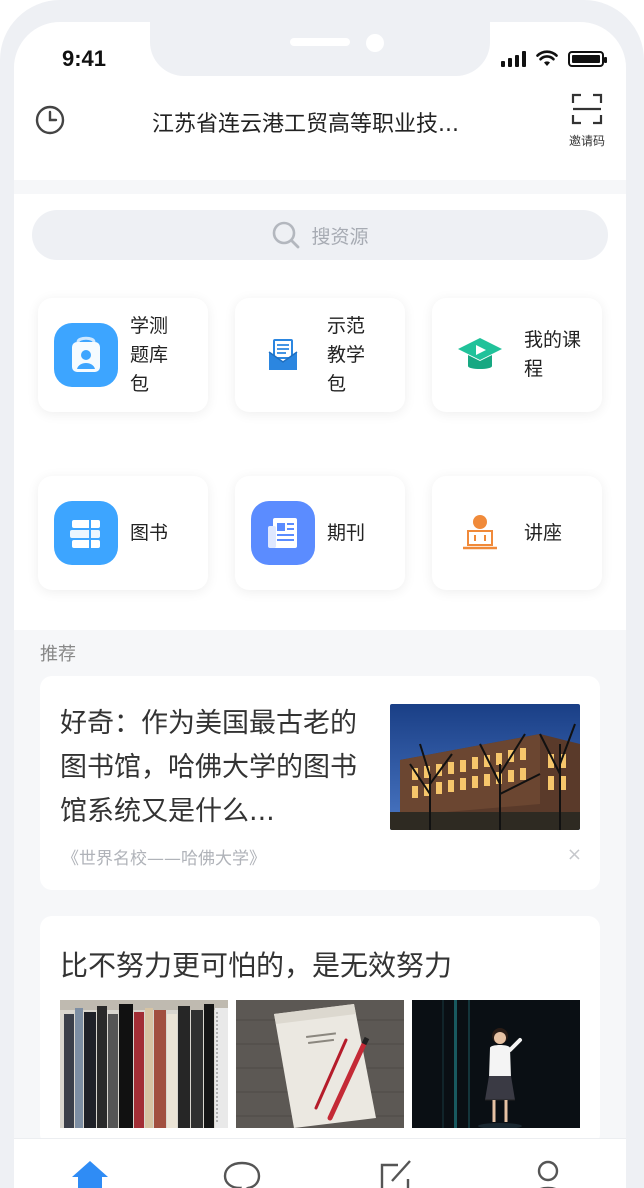 This screenshot has height=1188, width=644. I want to click on tile-label: 讲座, so click(543, 532).